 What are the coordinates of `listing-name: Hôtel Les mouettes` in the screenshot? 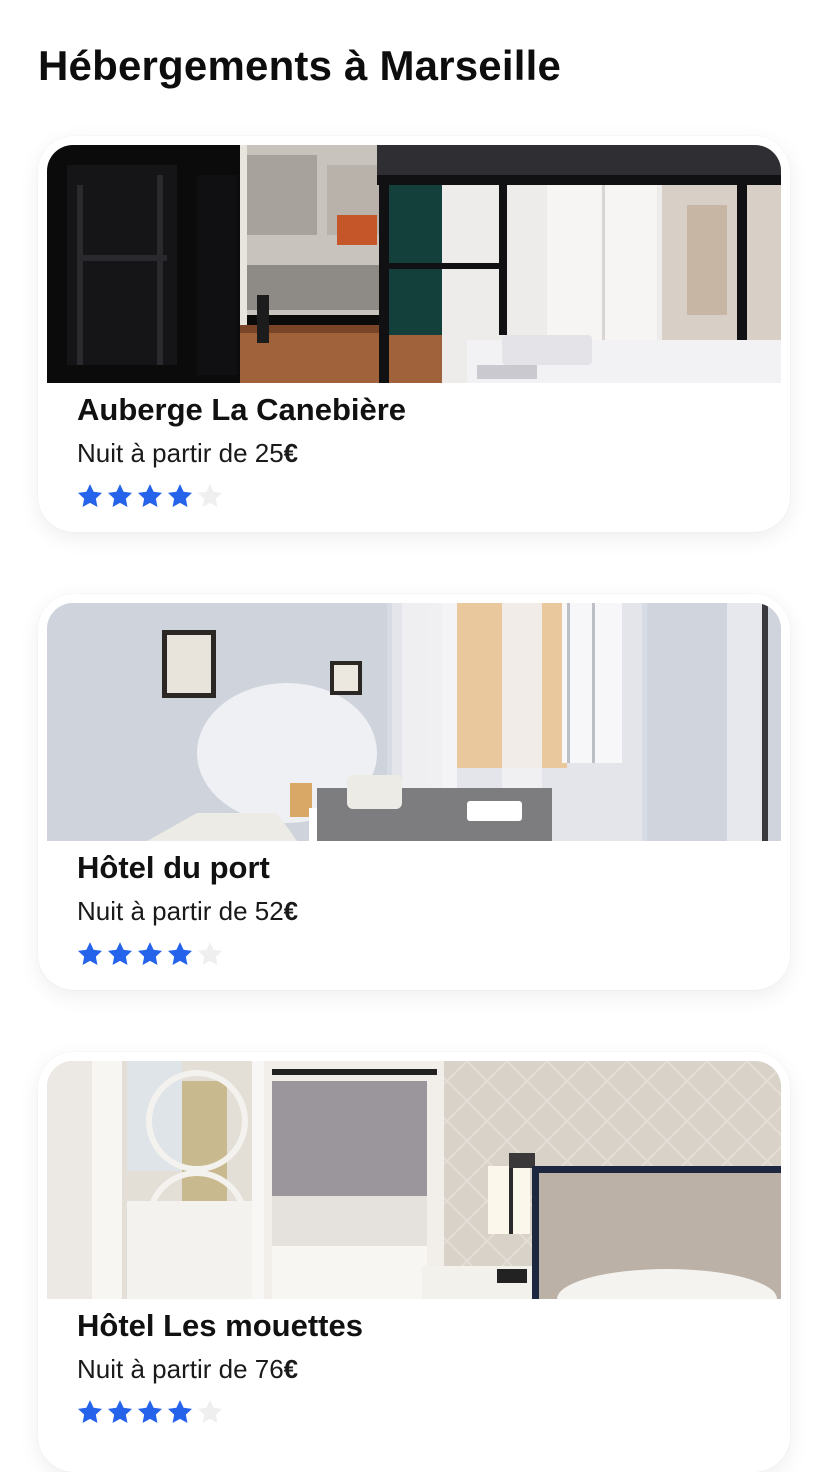 It's located at (220, 1325).